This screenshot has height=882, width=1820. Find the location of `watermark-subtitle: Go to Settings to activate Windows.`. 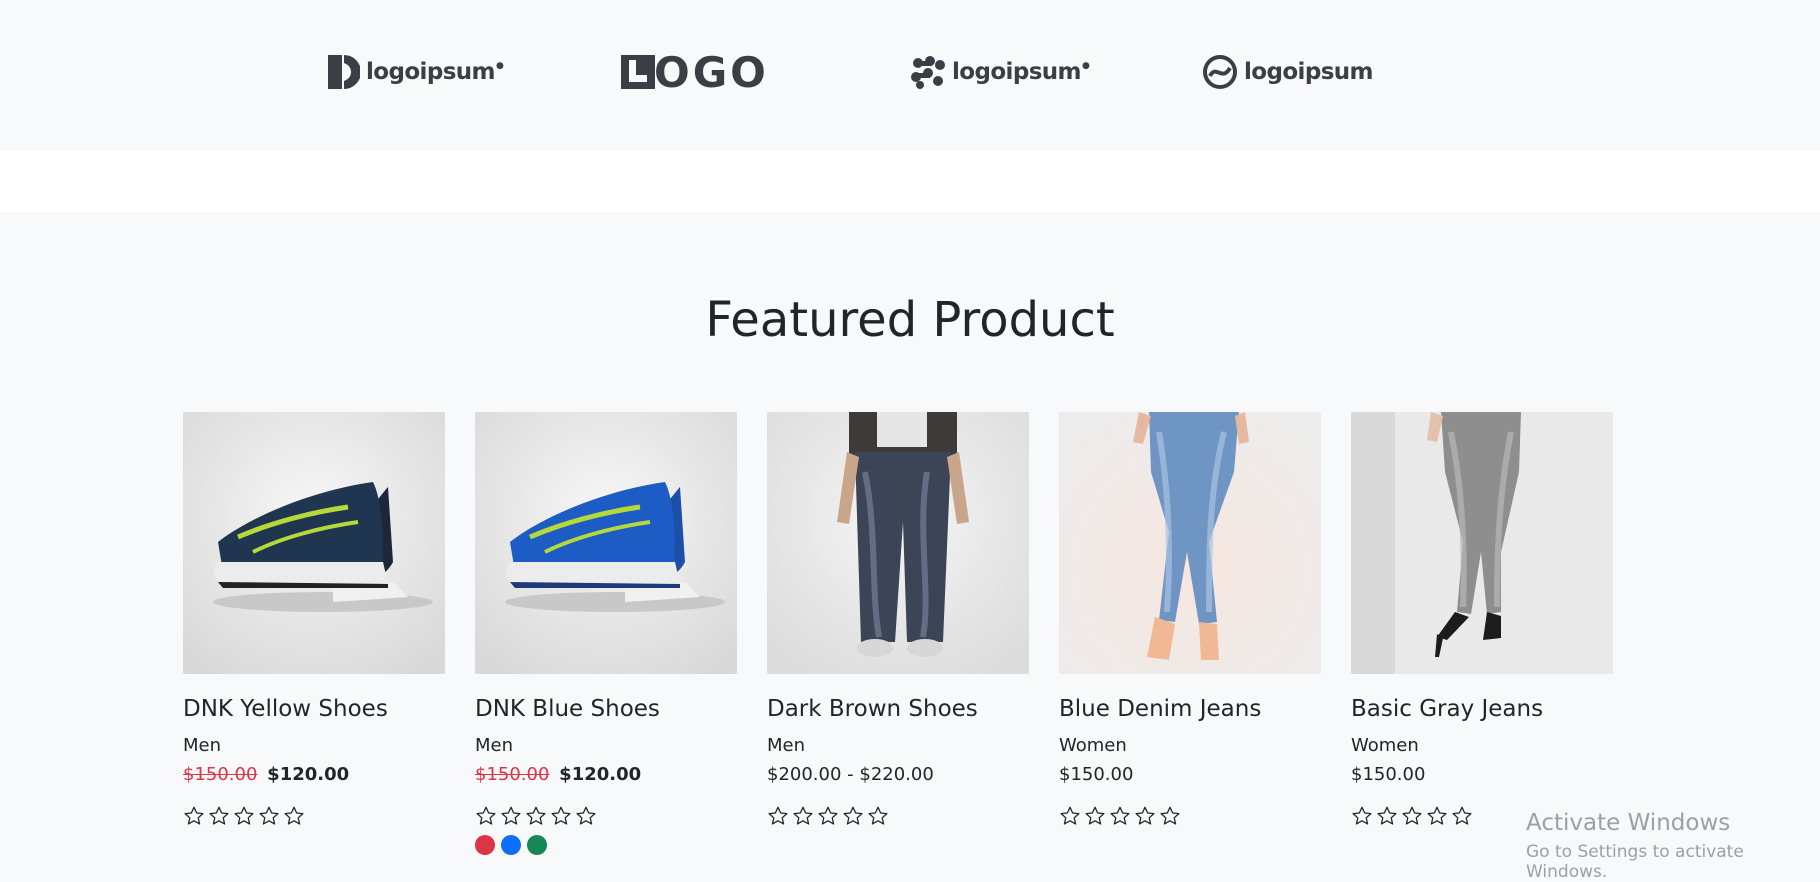

watermark-subtitle: Go to Settings to activate Windows. is located at coordinates (1635, 862).